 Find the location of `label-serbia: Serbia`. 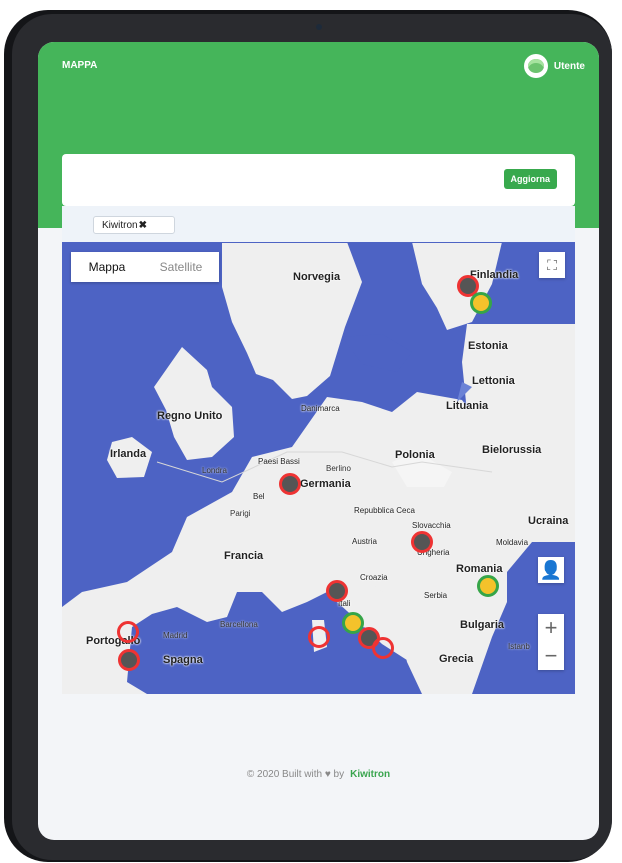

label-serbia: Serbia is located at coordinates (436, 595).